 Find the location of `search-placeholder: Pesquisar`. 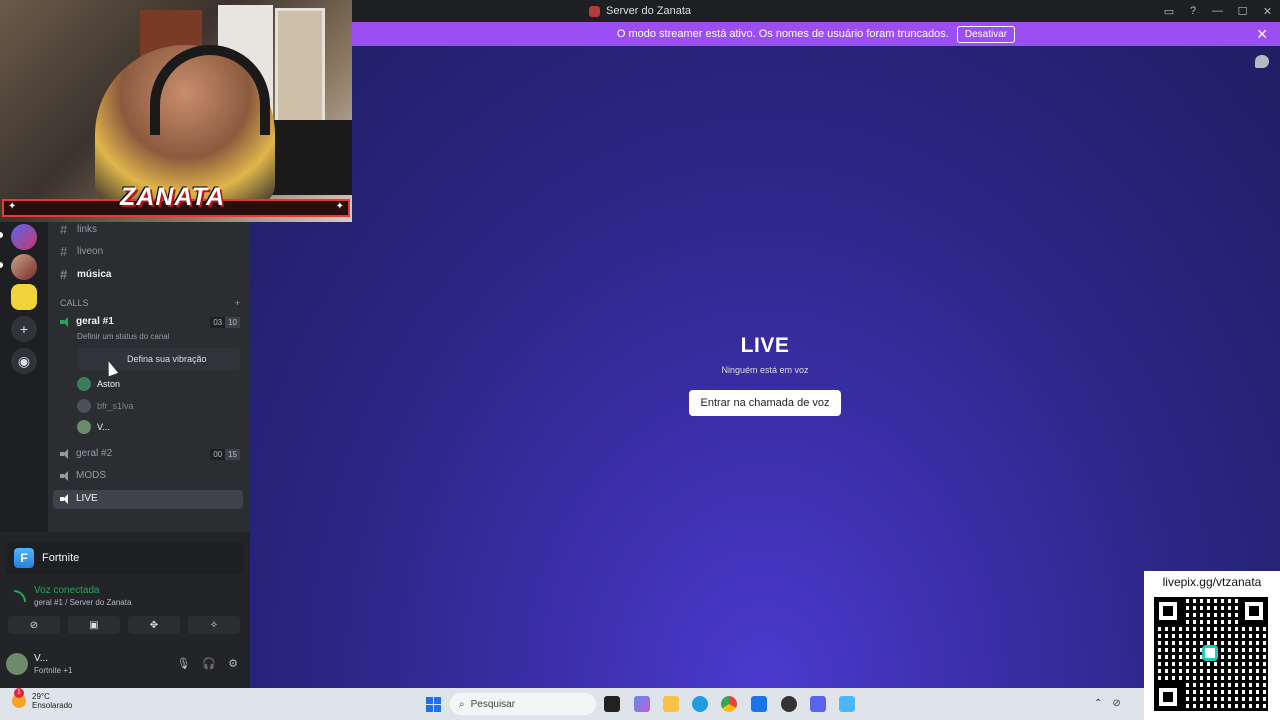

search-placeholder: Pesquisar is located at coordinates (493, 704).